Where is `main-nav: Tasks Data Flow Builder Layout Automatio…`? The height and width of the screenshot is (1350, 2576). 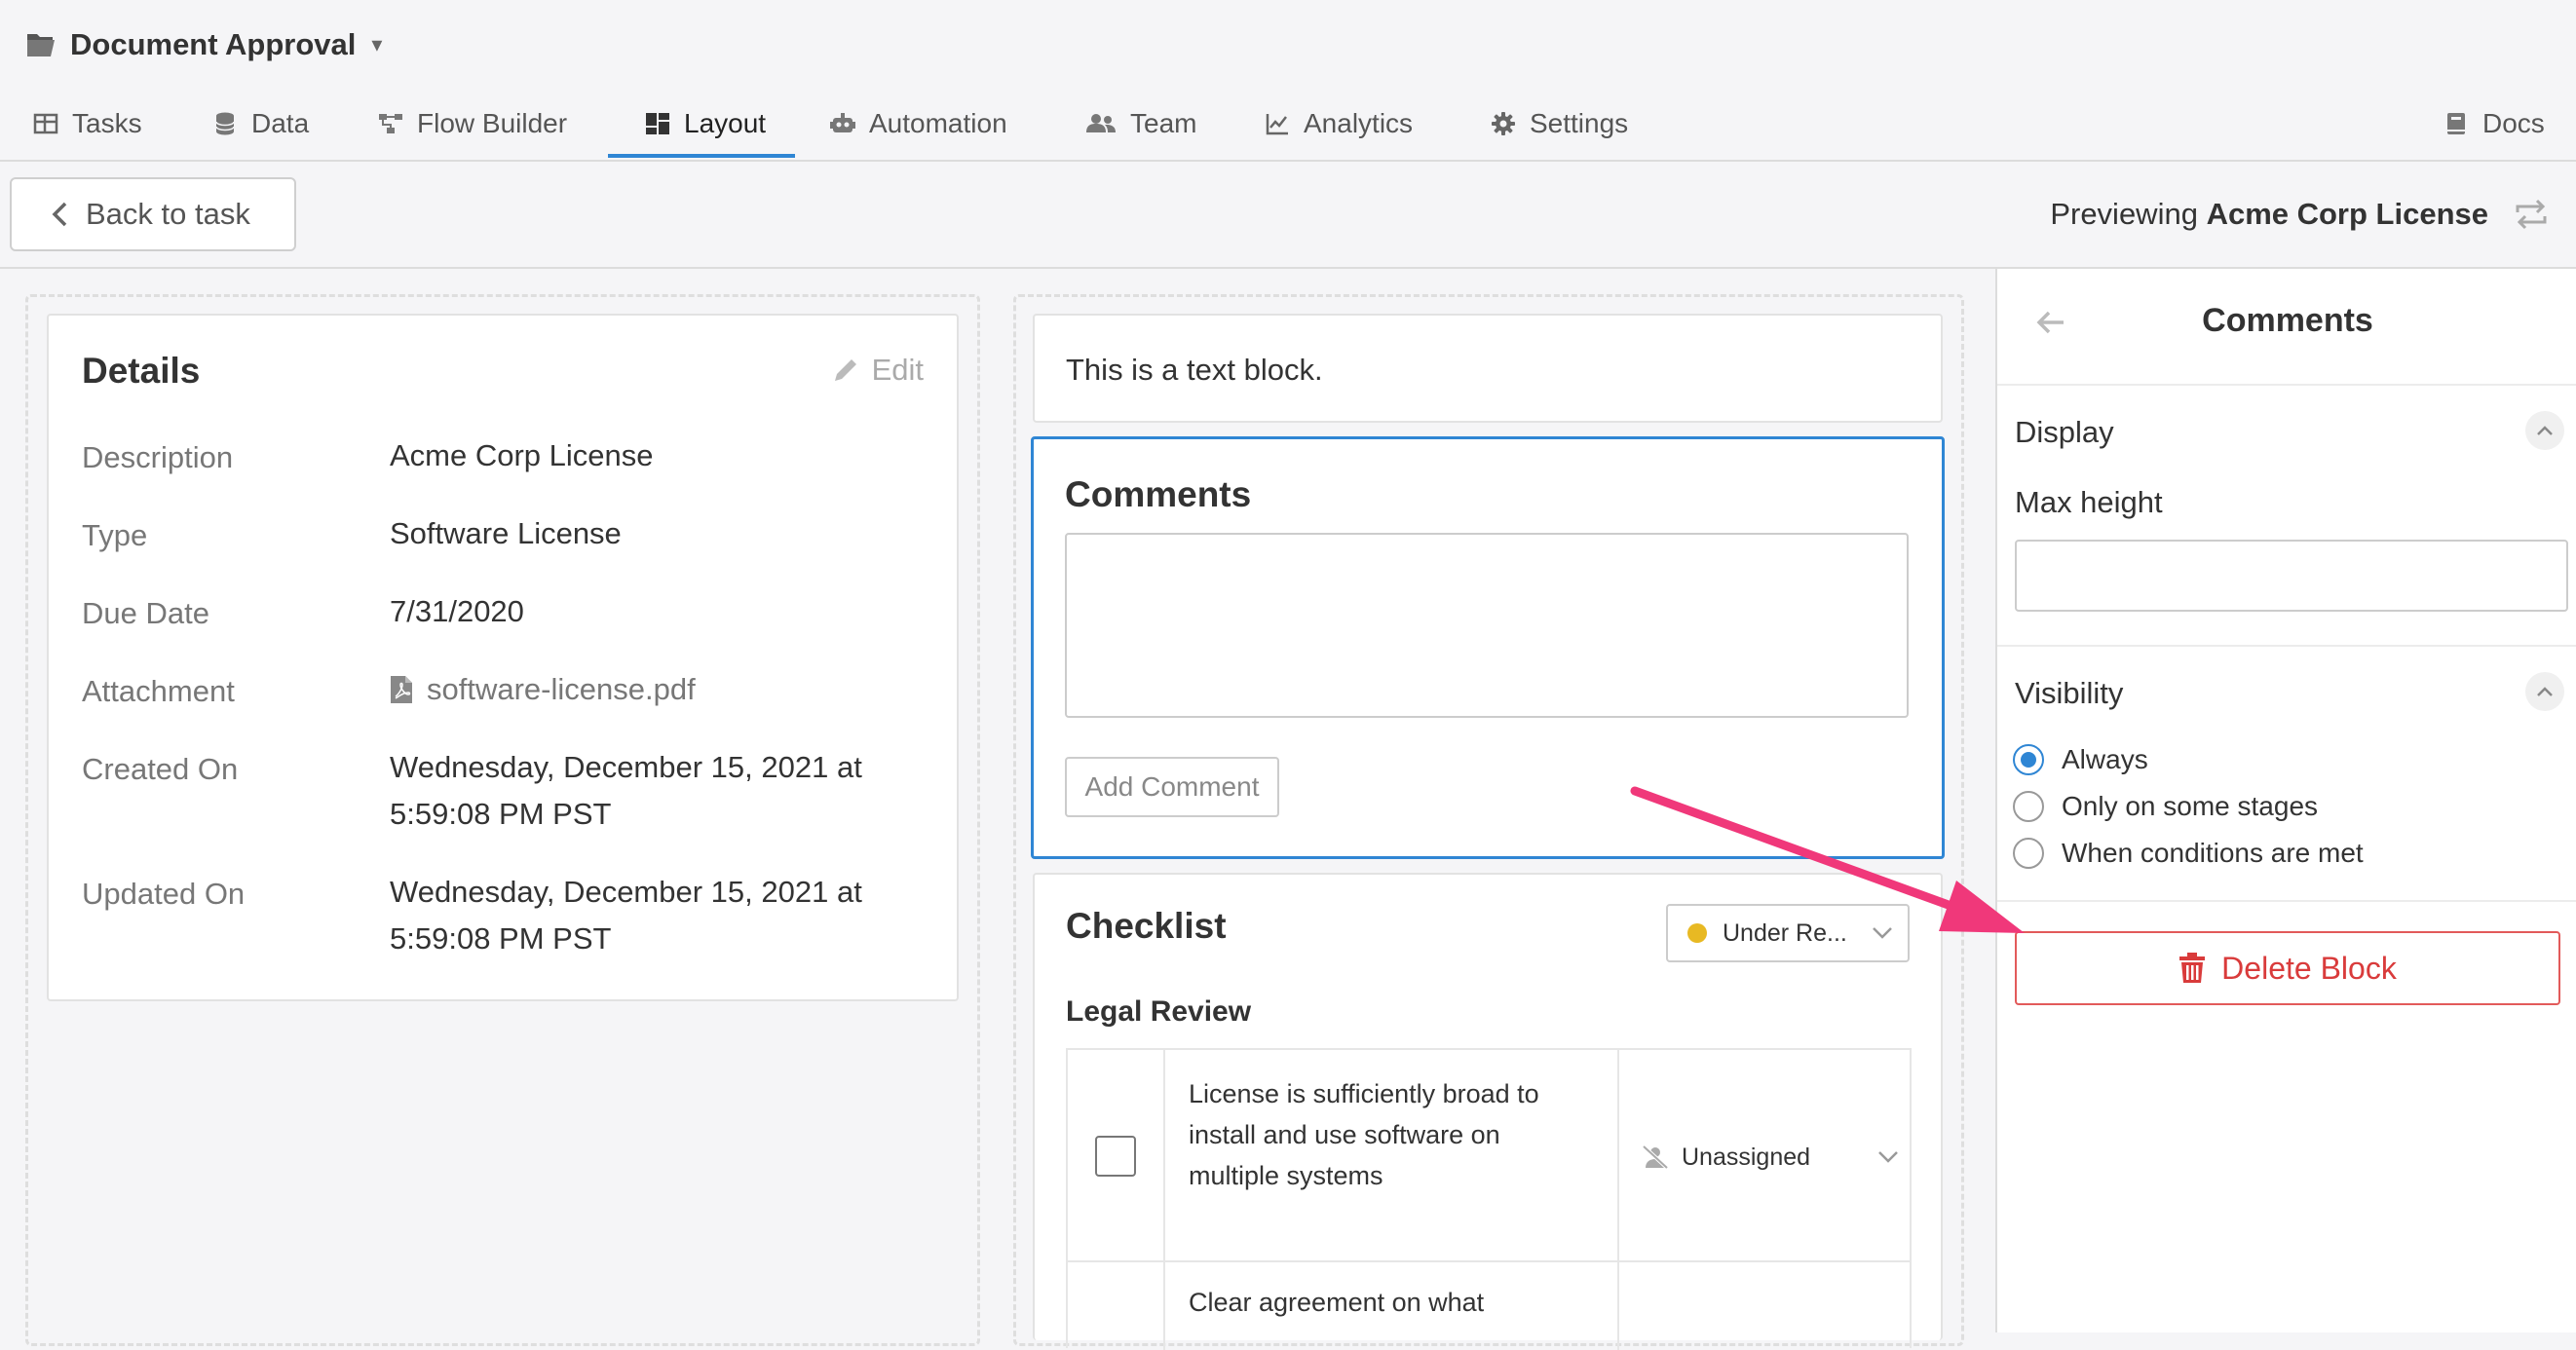
main-nav: Tasks Data Flow Builder Layout Automatio… is located at coordinates (1288, 129).